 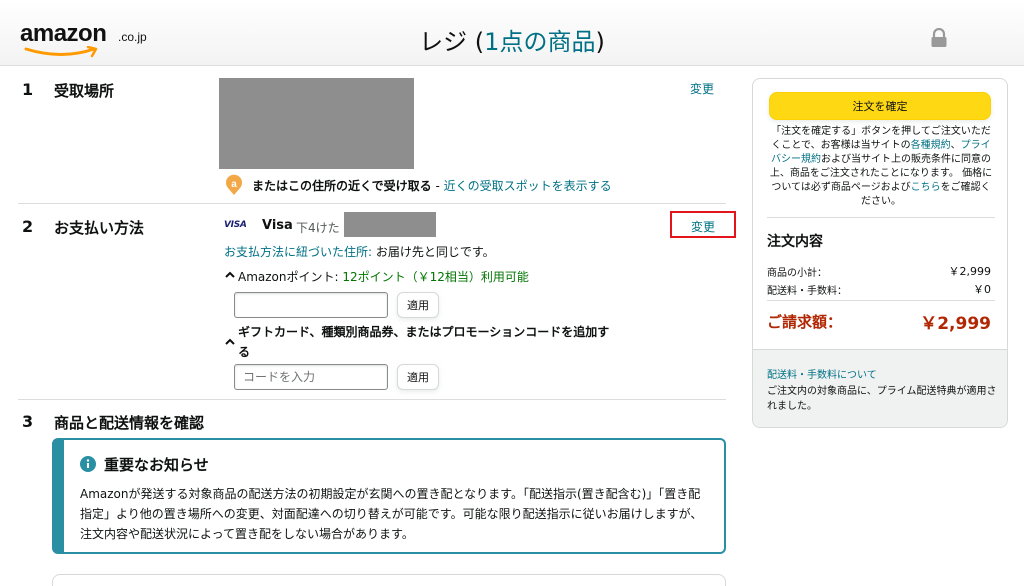 I want to click on amazon-points-line: Amazonポイント: 12ポイント（￥12相当）利用可能, so click(x=383, y=277).